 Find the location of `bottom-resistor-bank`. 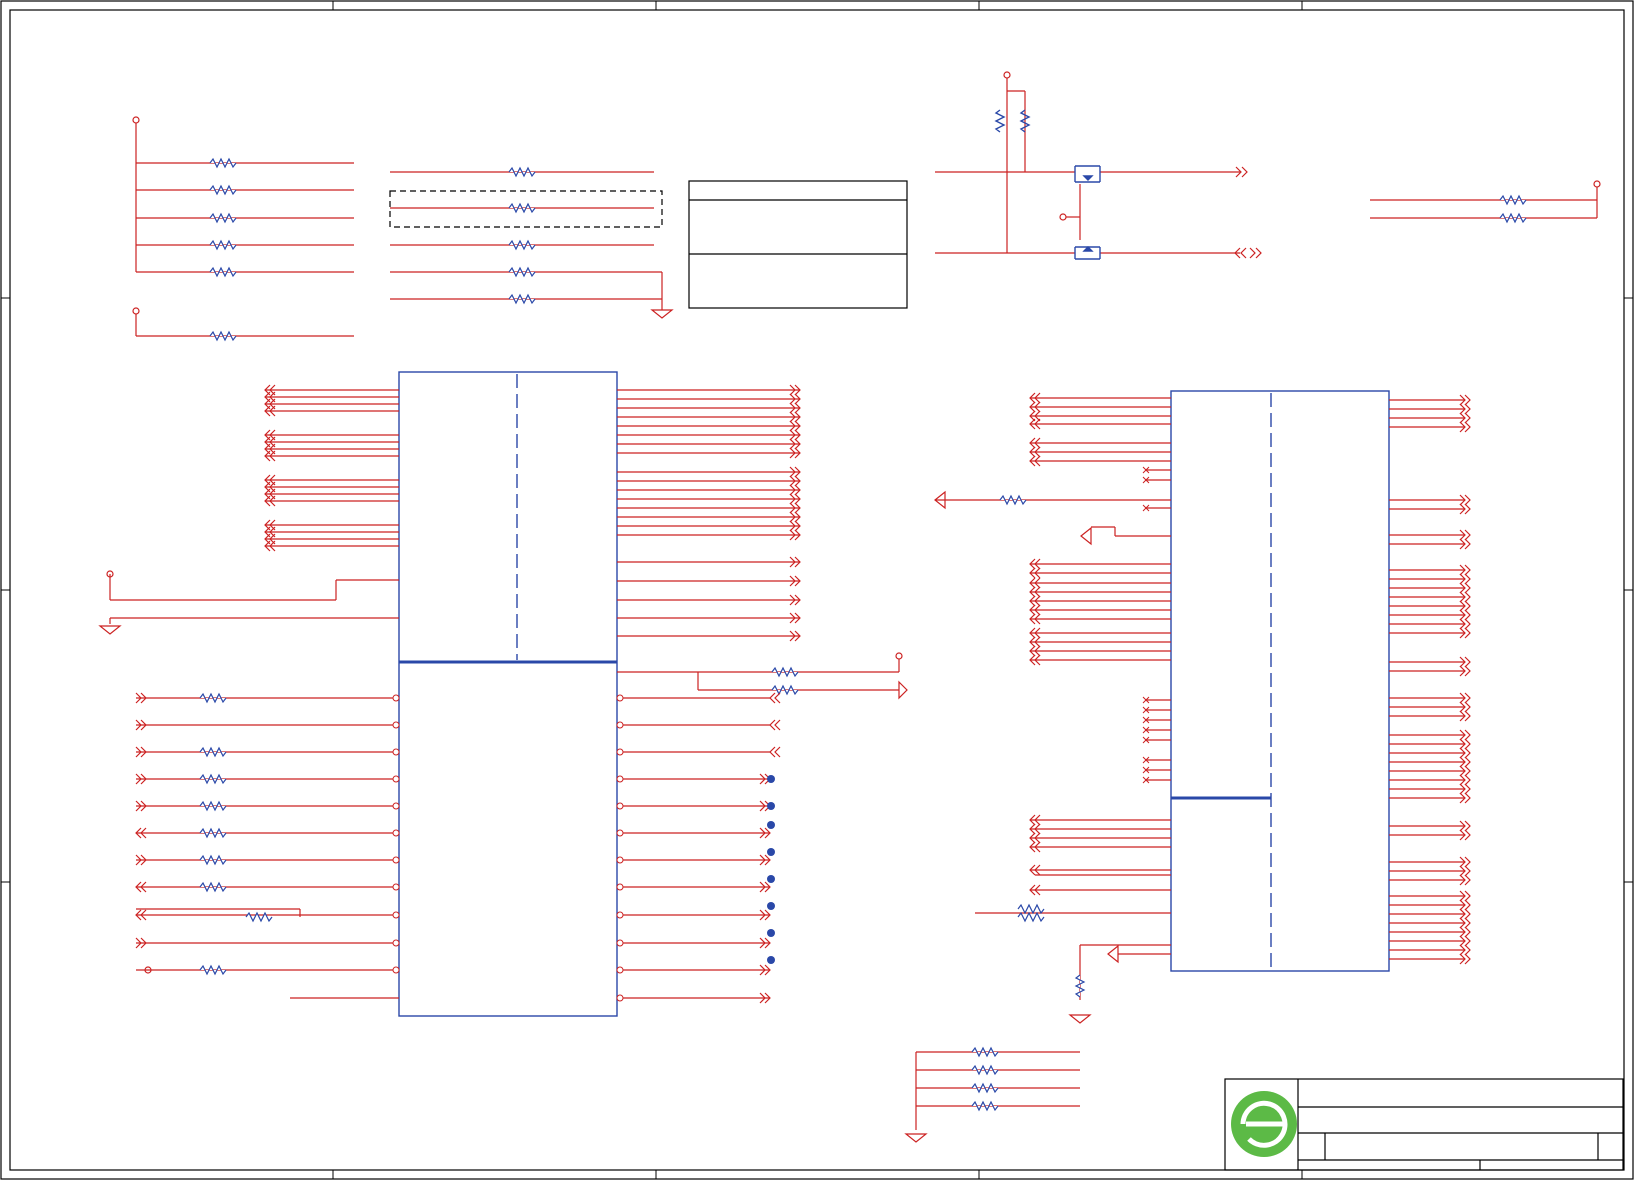

bottom-resistor-bank is located at coordinates (992, 1097).